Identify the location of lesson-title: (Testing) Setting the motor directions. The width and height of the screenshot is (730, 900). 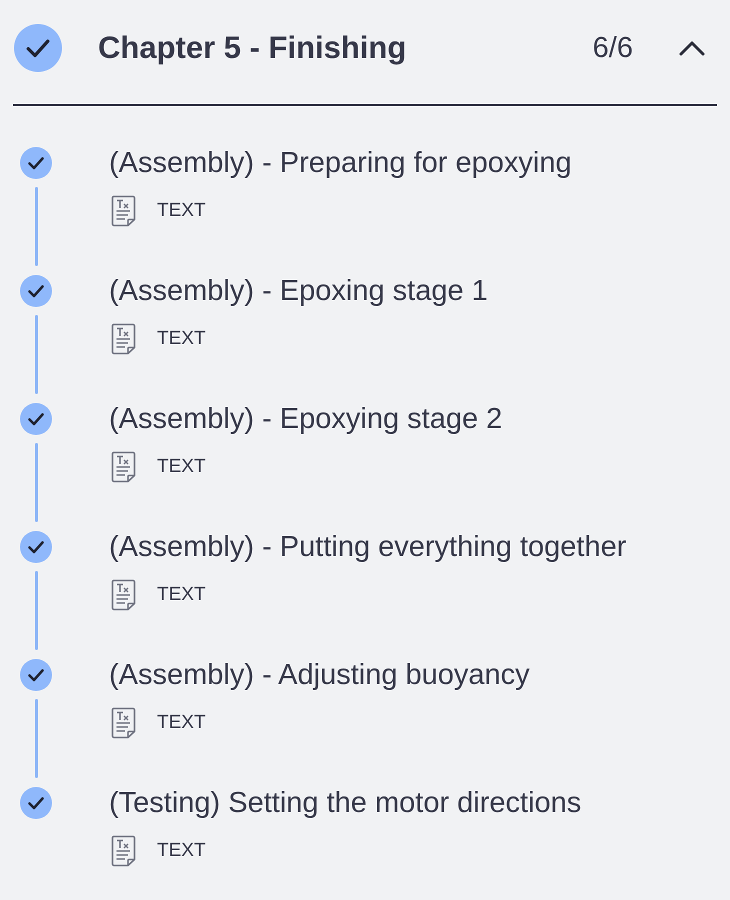
(345, 803).